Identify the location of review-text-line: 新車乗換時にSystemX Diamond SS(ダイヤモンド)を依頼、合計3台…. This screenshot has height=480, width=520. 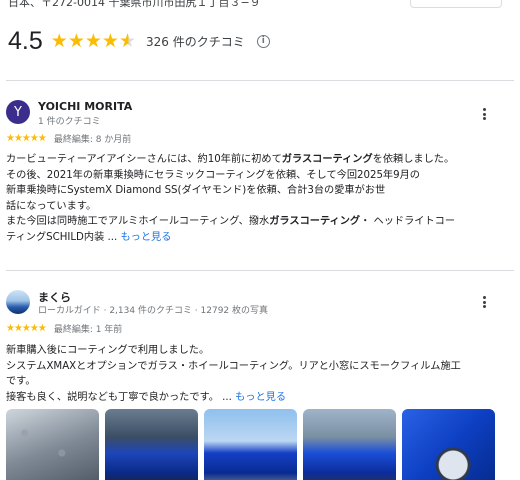
(196, 190).